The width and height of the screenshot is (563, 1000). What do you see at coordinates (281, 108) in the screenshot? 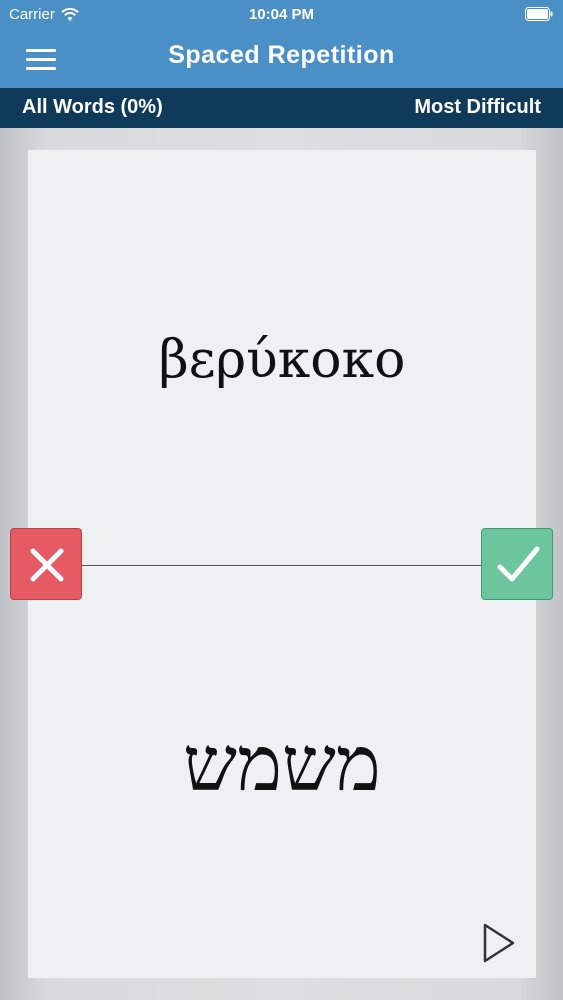
I see `filter-bar: All Words (0%) Most Difficult` at bounding box center [281, 108].